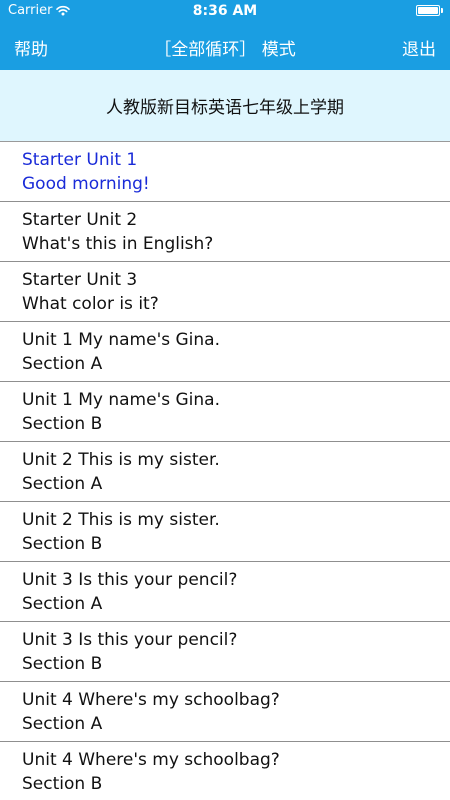 The width and height of the screenshot is (450, 800). Describe the element at coordinates (442, 10) in the screenshot. I see `battery-tip` at that location.